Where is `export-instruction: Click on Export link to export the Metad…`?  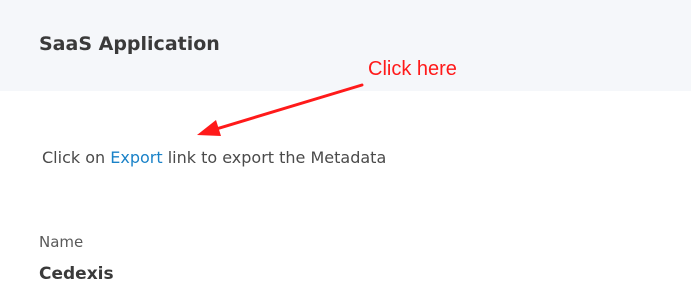
export-instruction: Click on Export link to export the Metad… is located at coordinates (214, 158).